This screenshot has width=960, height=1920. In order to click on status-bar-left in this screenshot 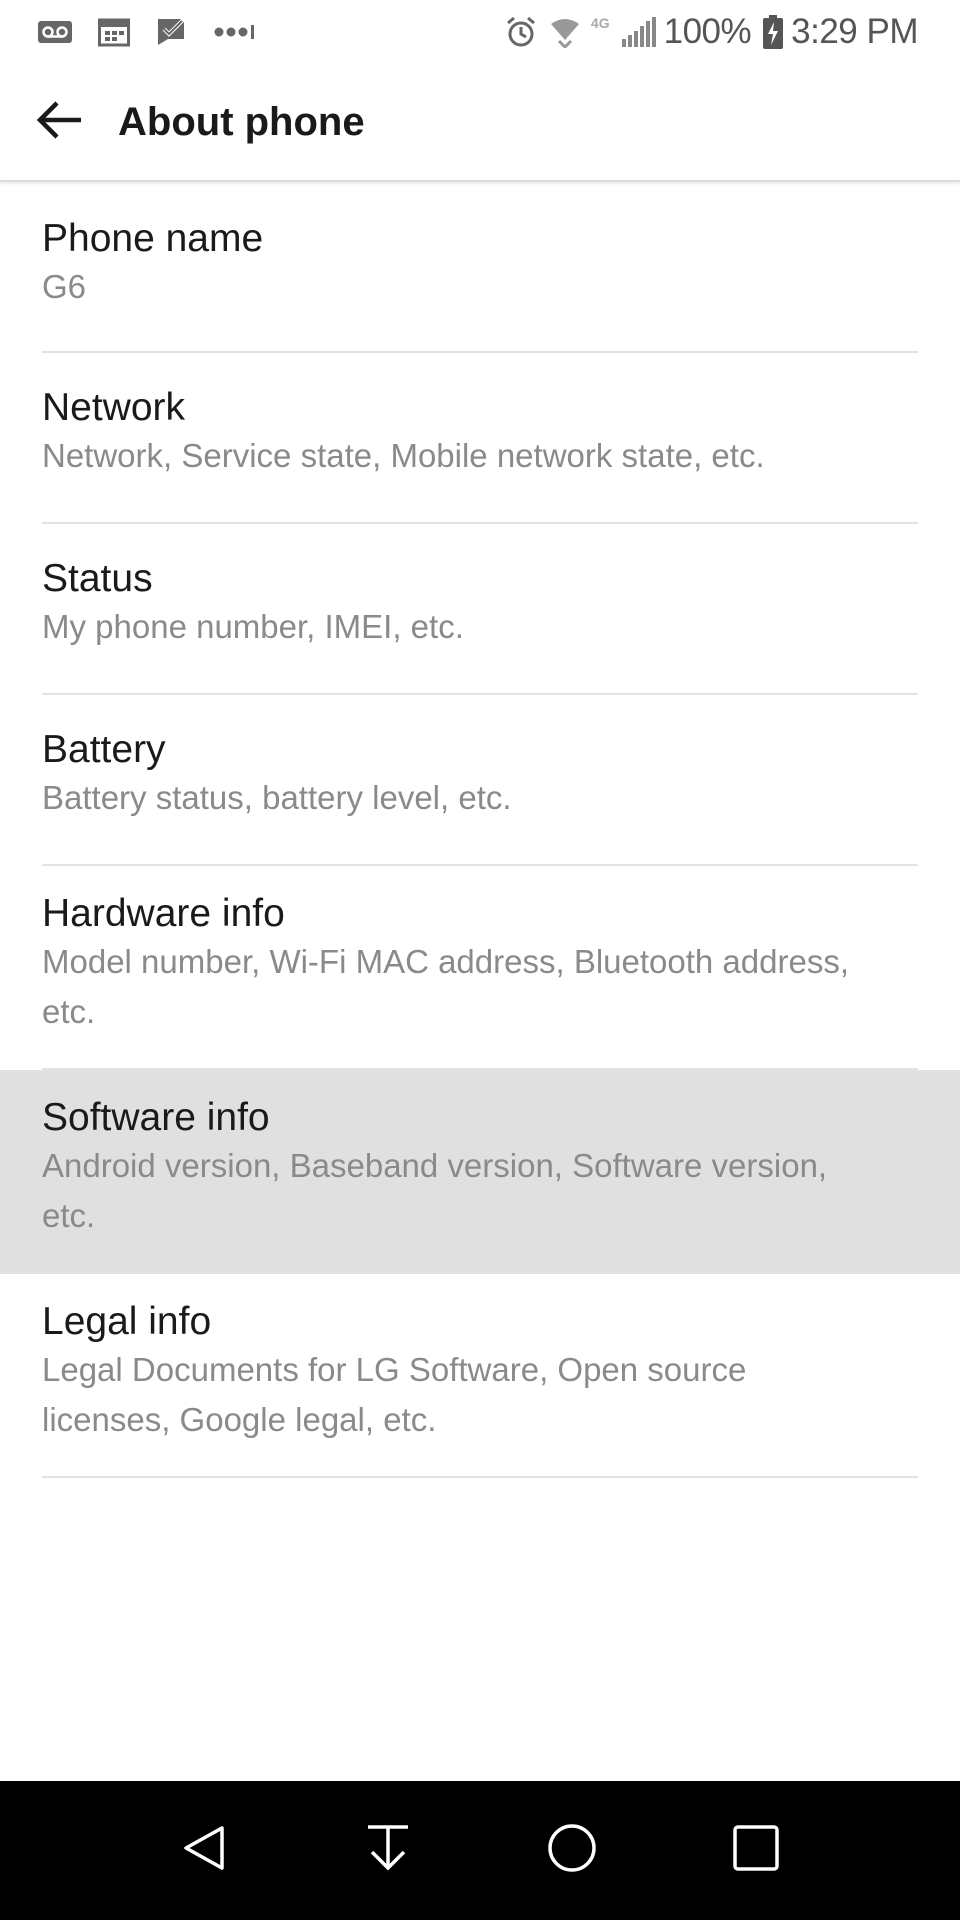, I will do `click(160, 32)`.